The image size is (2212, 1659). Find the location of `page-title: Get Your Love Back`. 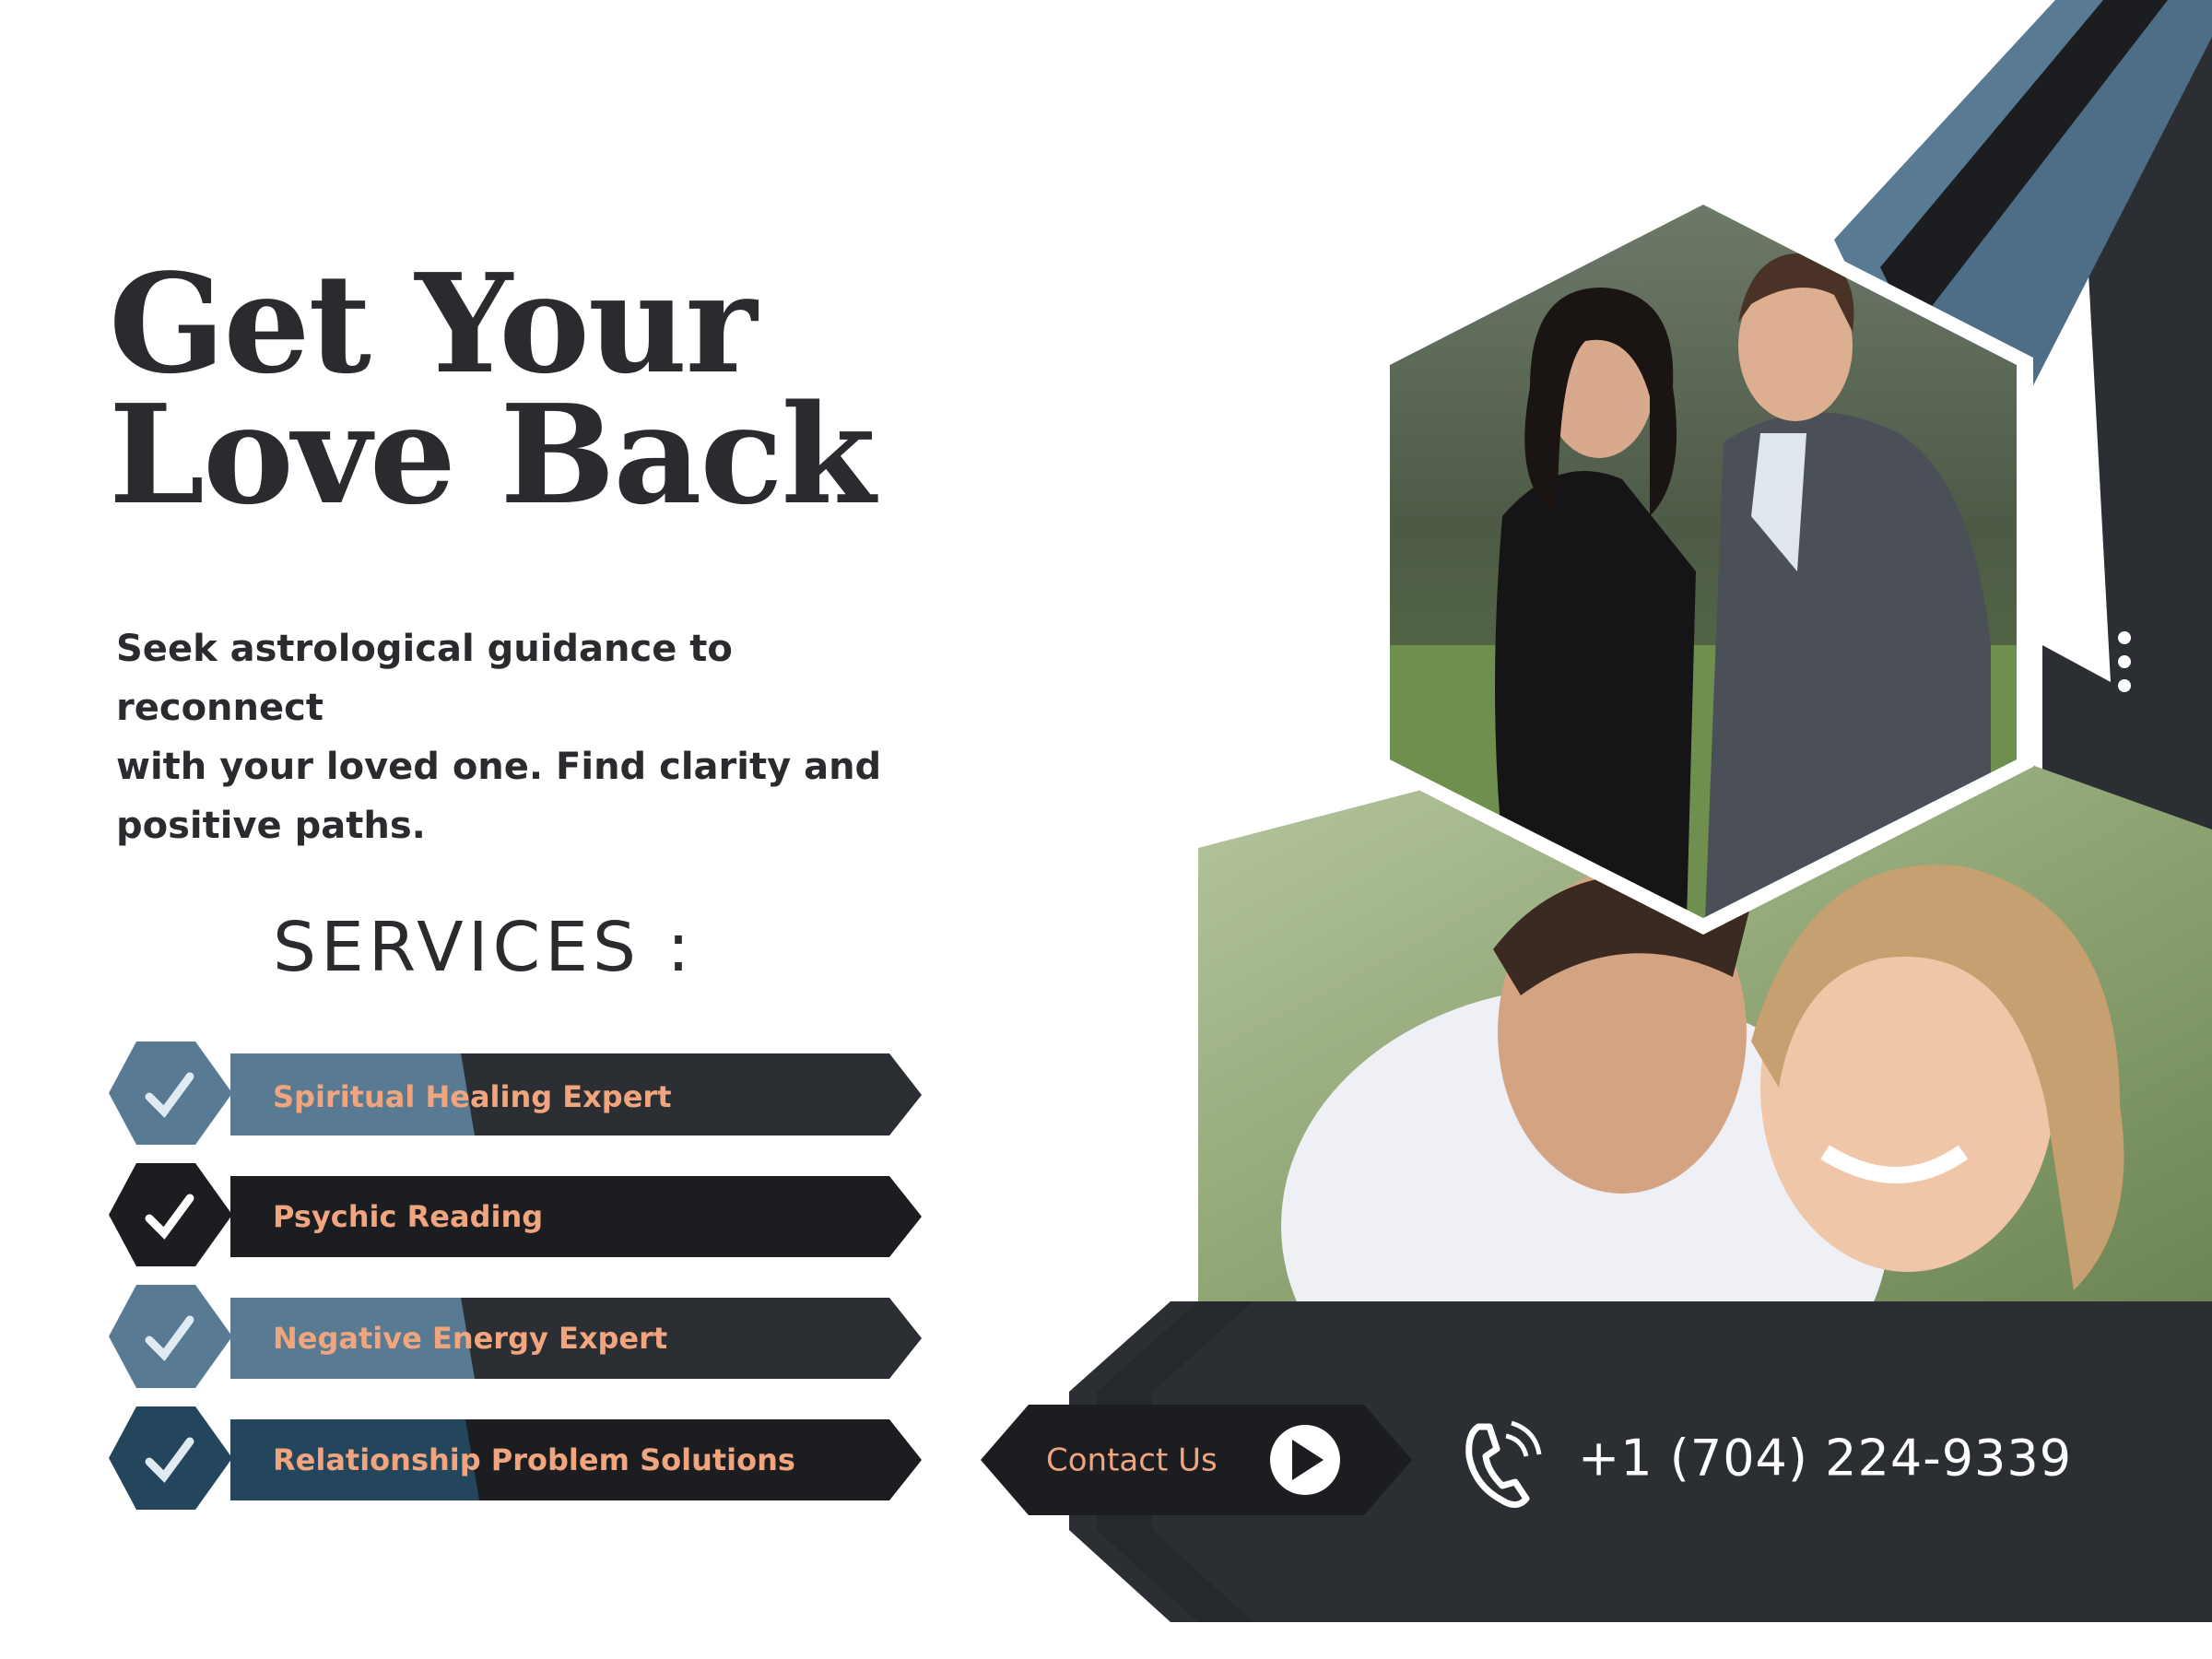

page-title: Get Your Love Back is located at coordinates (492, 389).